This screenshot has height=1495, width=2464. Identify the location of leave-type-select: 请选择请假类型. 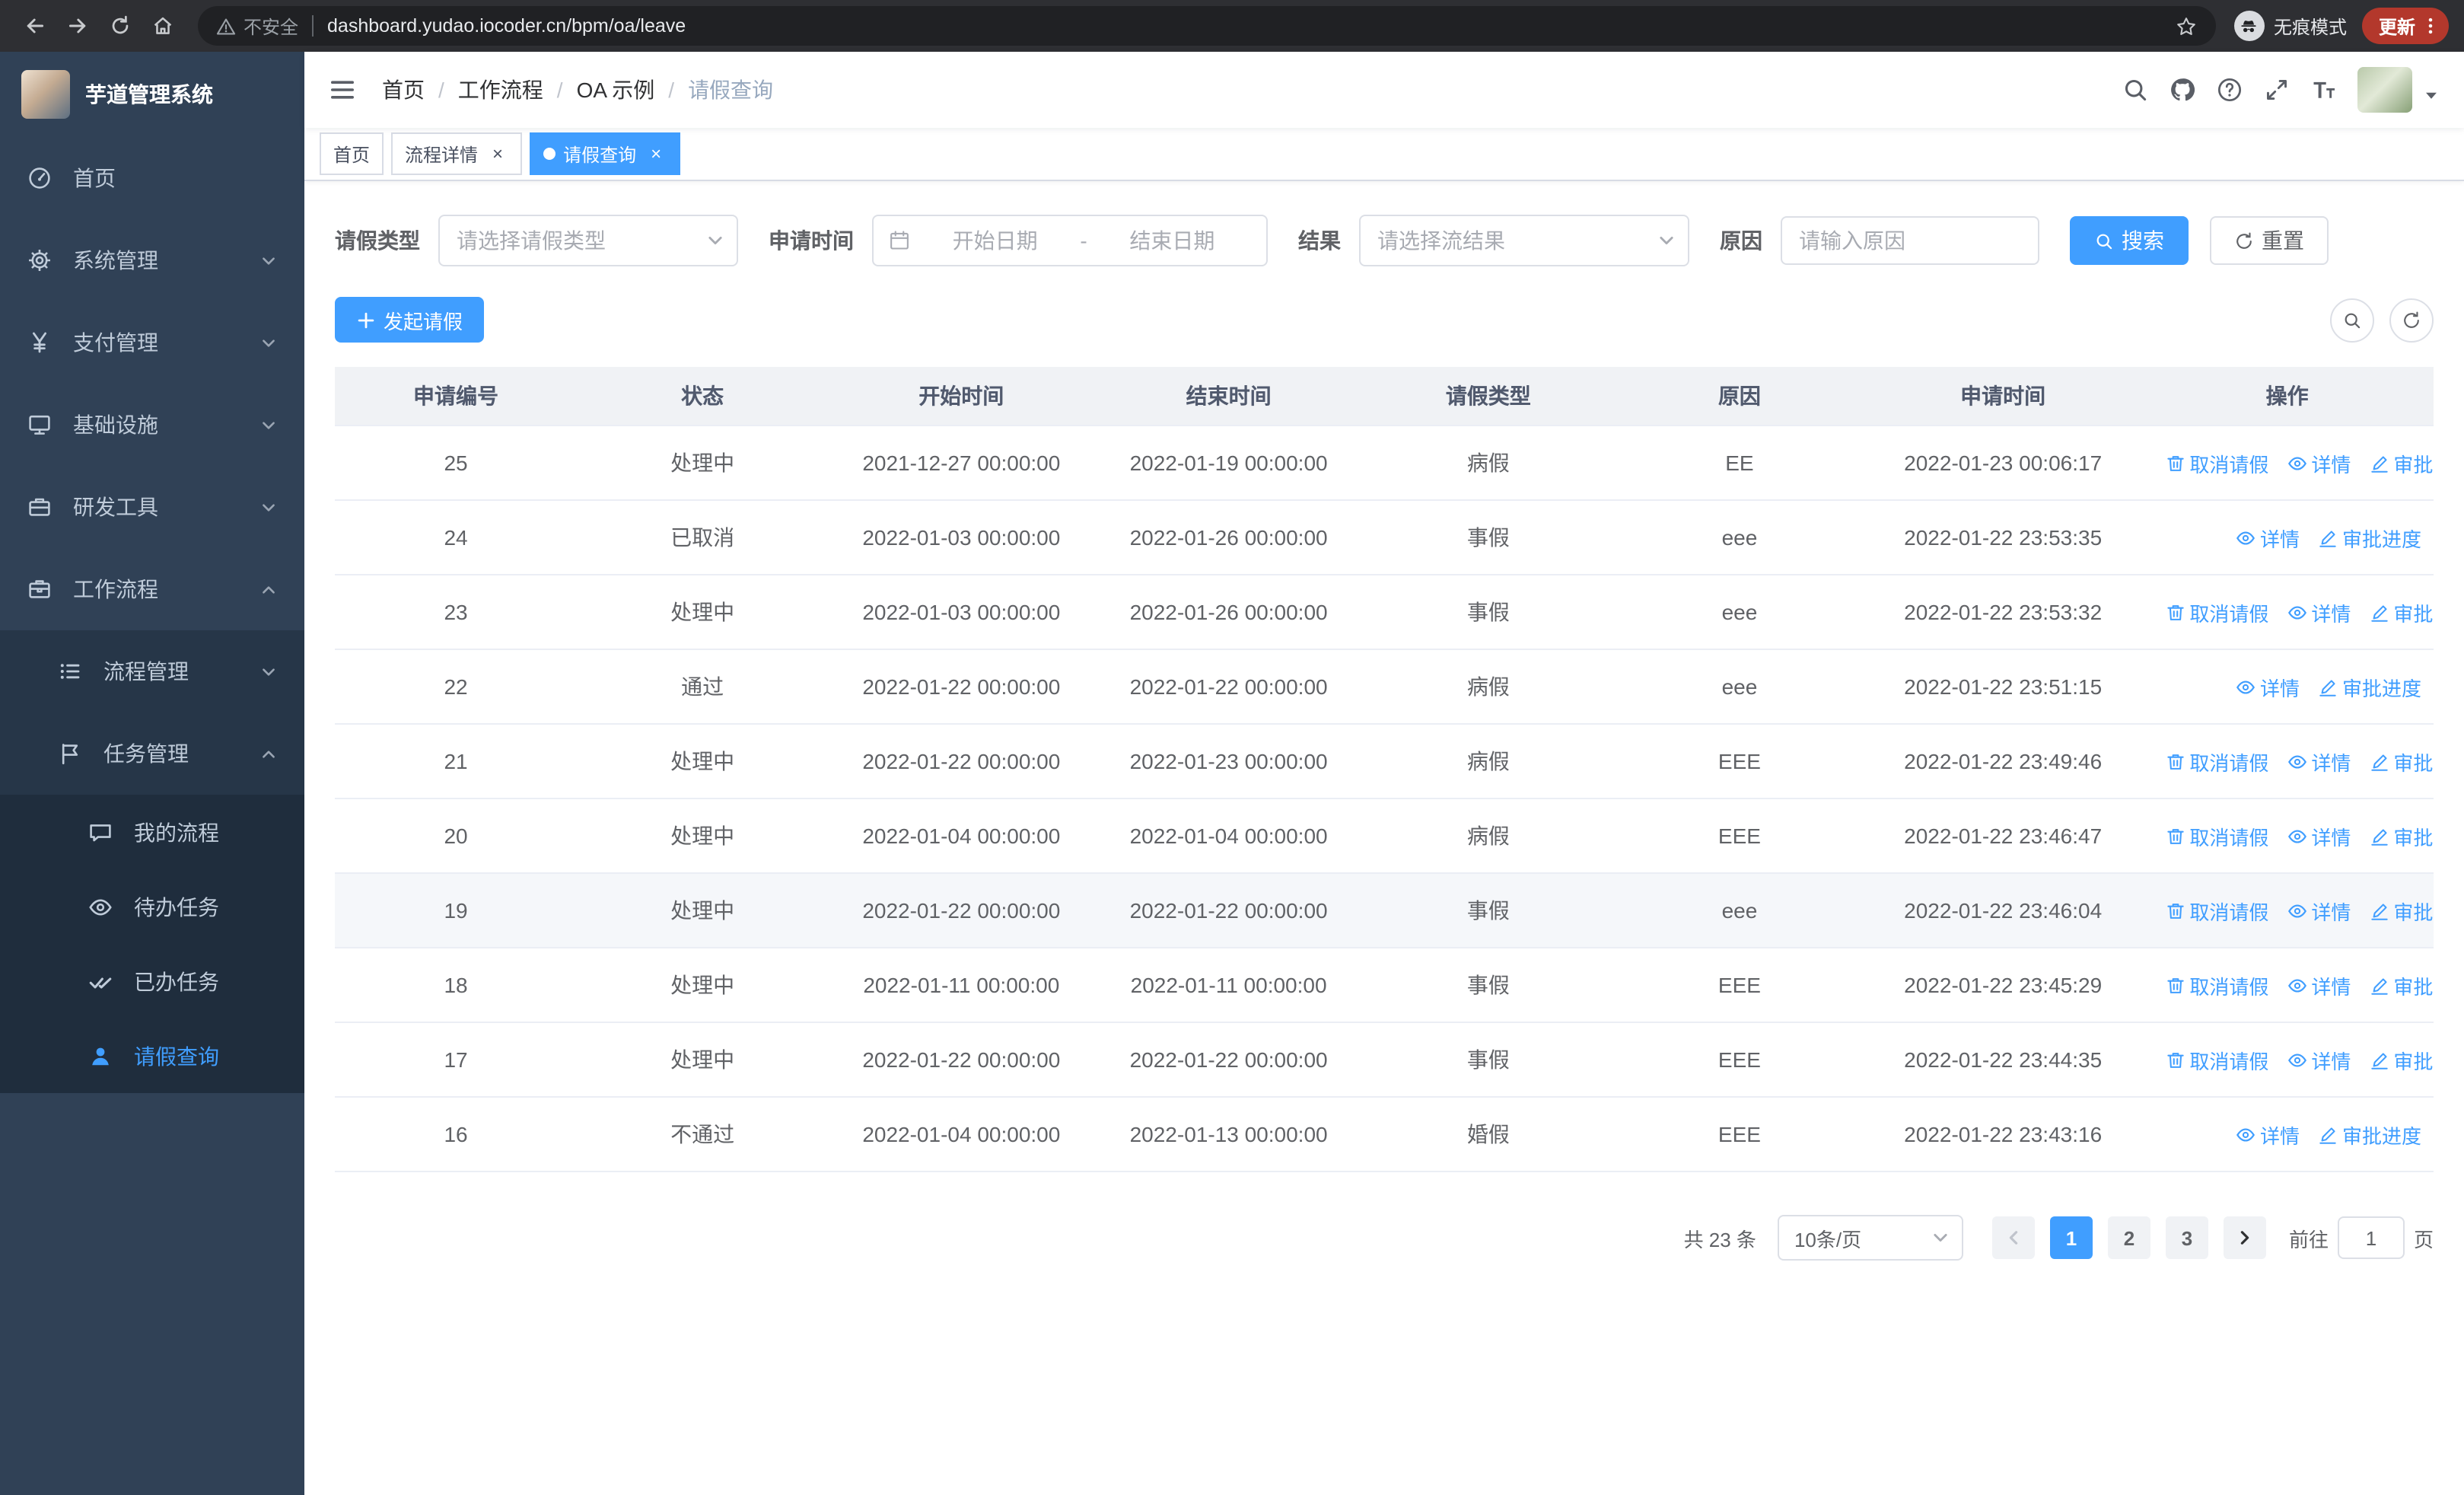
(588, 240).